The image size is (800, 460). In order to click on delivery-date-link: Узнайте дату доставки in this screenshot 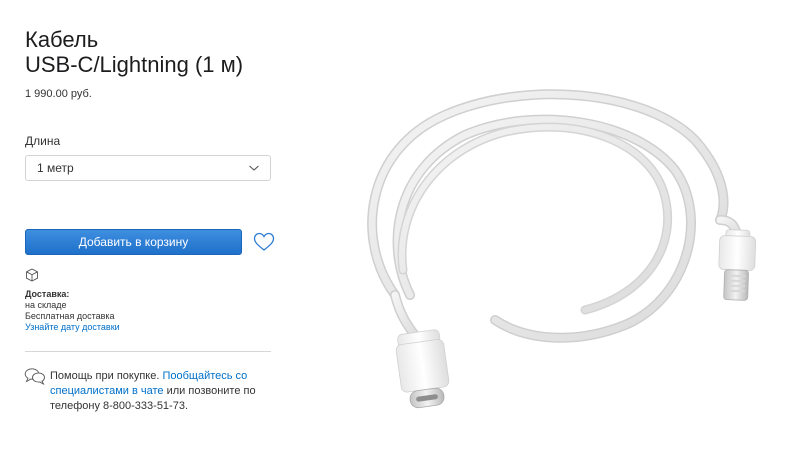, I will do `click(72, 327)`.